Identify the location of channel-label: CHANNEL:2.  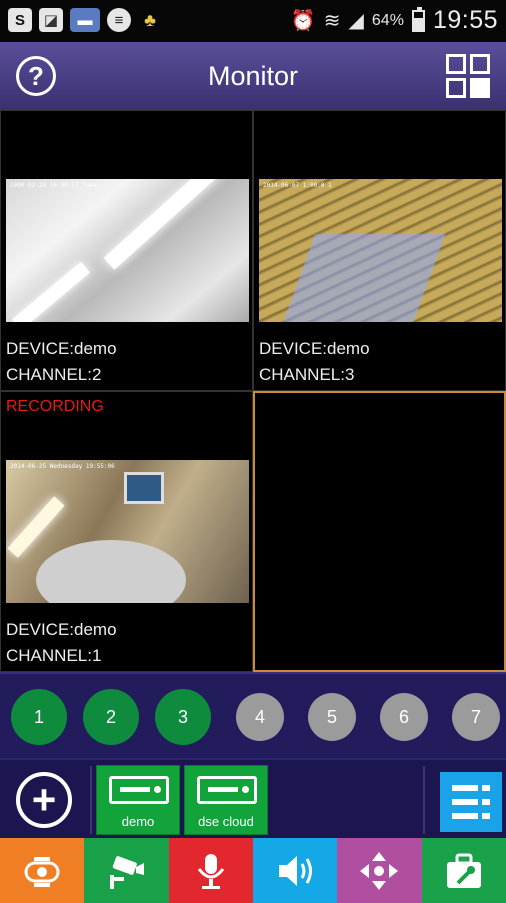
(54, 374).